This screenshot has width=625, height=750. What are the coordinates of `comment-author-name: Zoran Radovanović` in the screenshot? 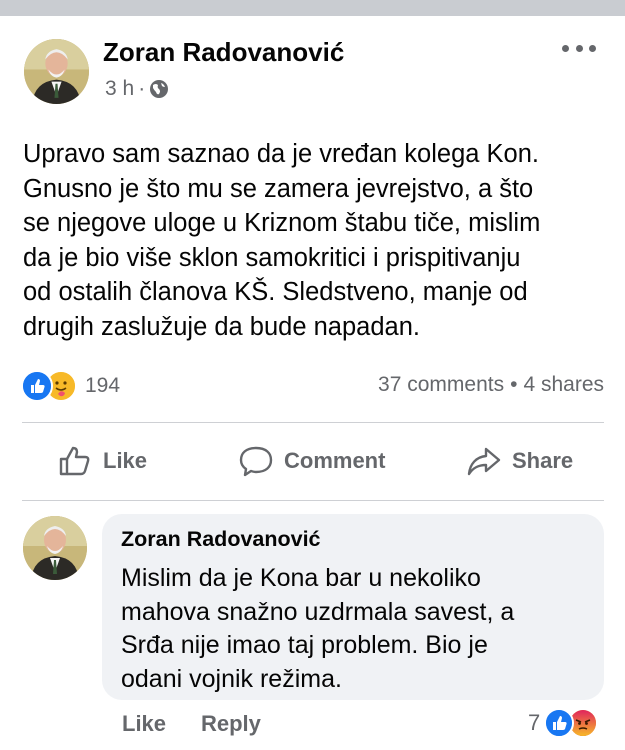 It's located at (221, 539).